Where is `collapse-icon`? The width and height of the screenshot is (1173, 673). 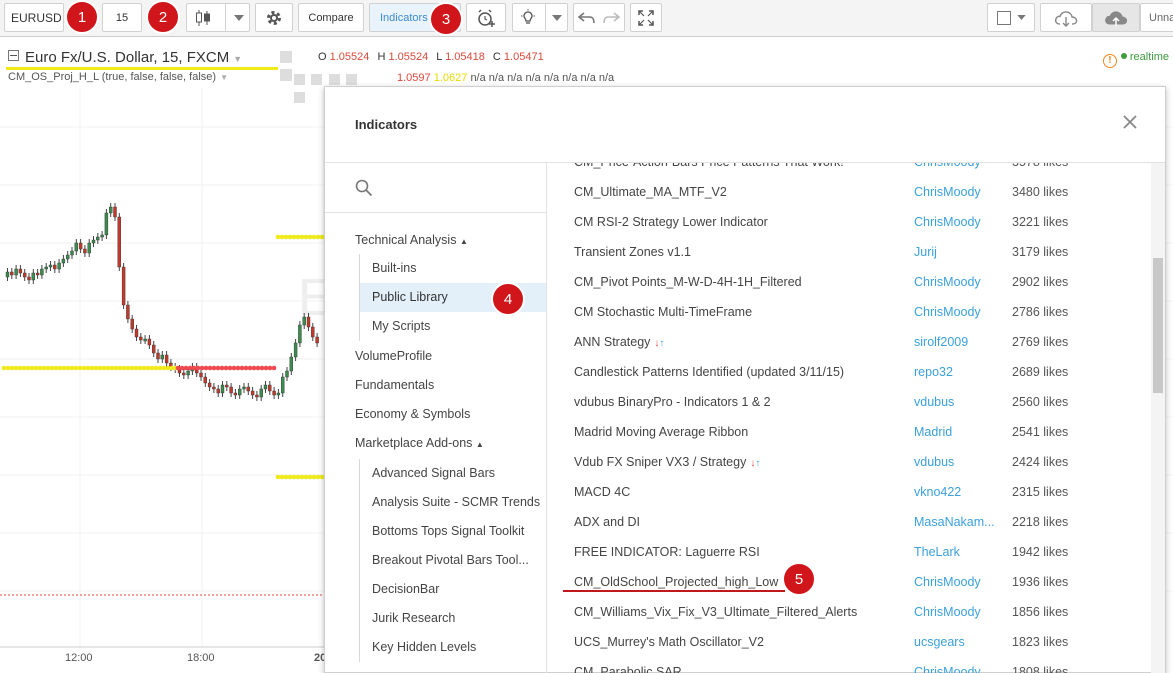
collapse-icon is located at coordinates (13, 55).